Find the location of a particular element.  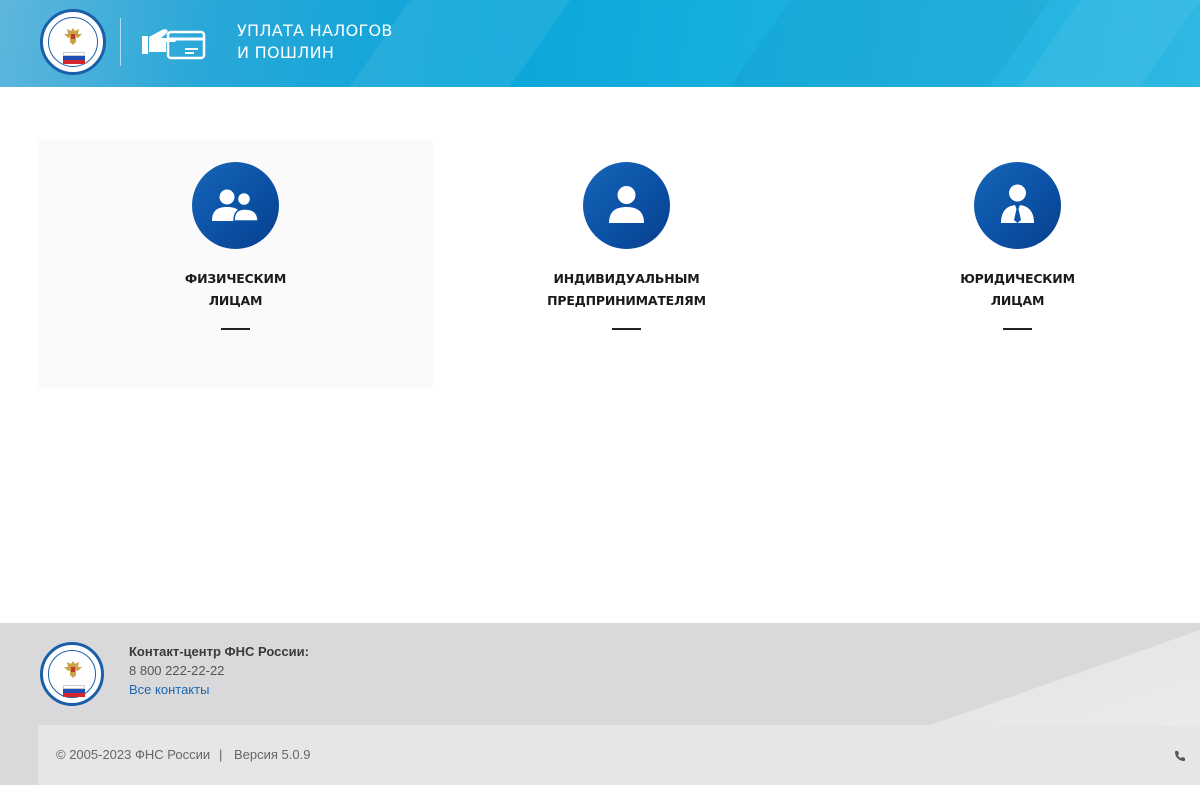

fns-emblem-icon is located at coordinates (73, 42).